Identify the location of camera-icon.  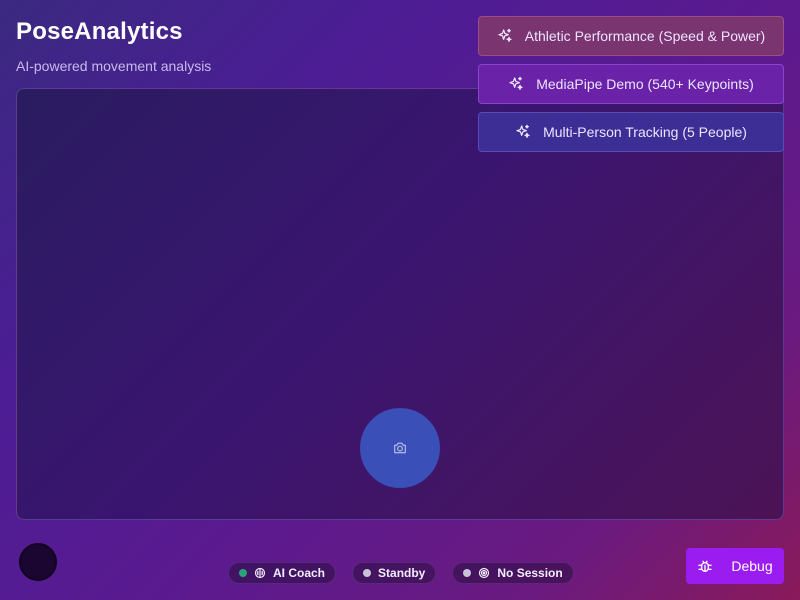
(400, 448).